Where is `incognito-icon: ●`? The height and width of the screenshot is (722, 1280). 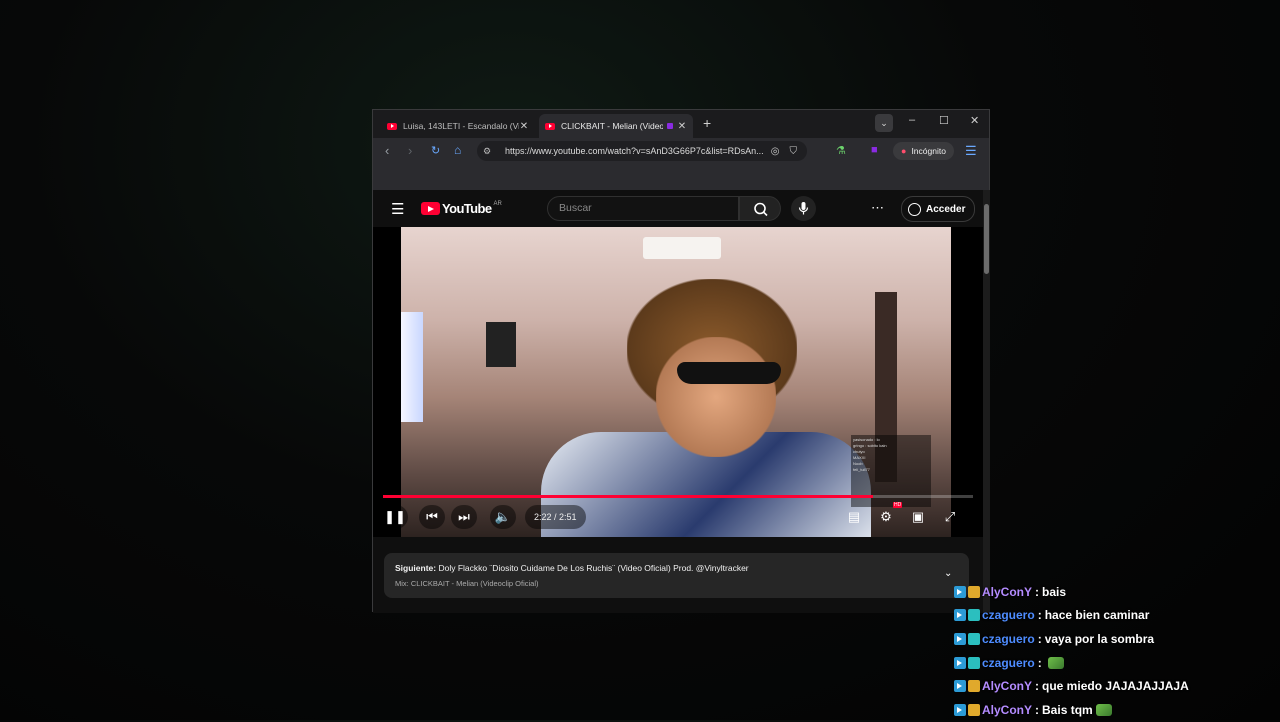 incognito-icon: ● is located at coordinates (904, 151).